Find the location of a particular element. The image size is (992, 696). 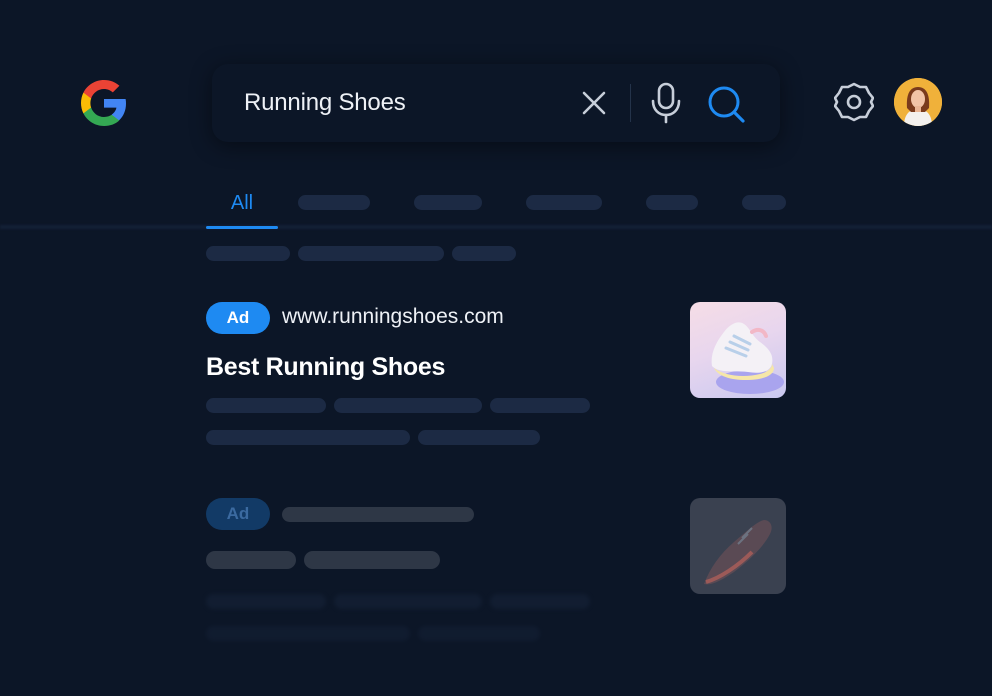

search-input: Running Shoes is located at coordinates (325, 103).